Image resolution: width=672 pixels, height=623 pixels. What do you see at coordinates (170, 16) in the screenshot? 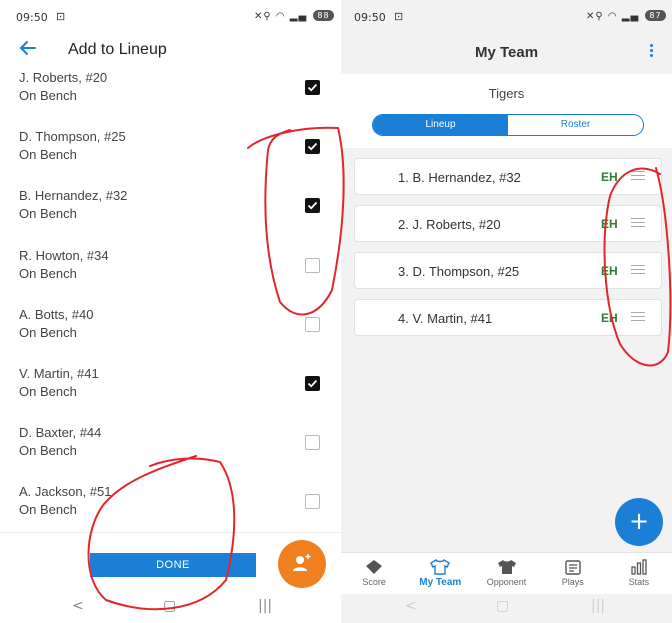
I see `status-bar: 09:50 ⊡ ✕⚲ ◠ ▂▄ 88` at bounding box center [170, 16].